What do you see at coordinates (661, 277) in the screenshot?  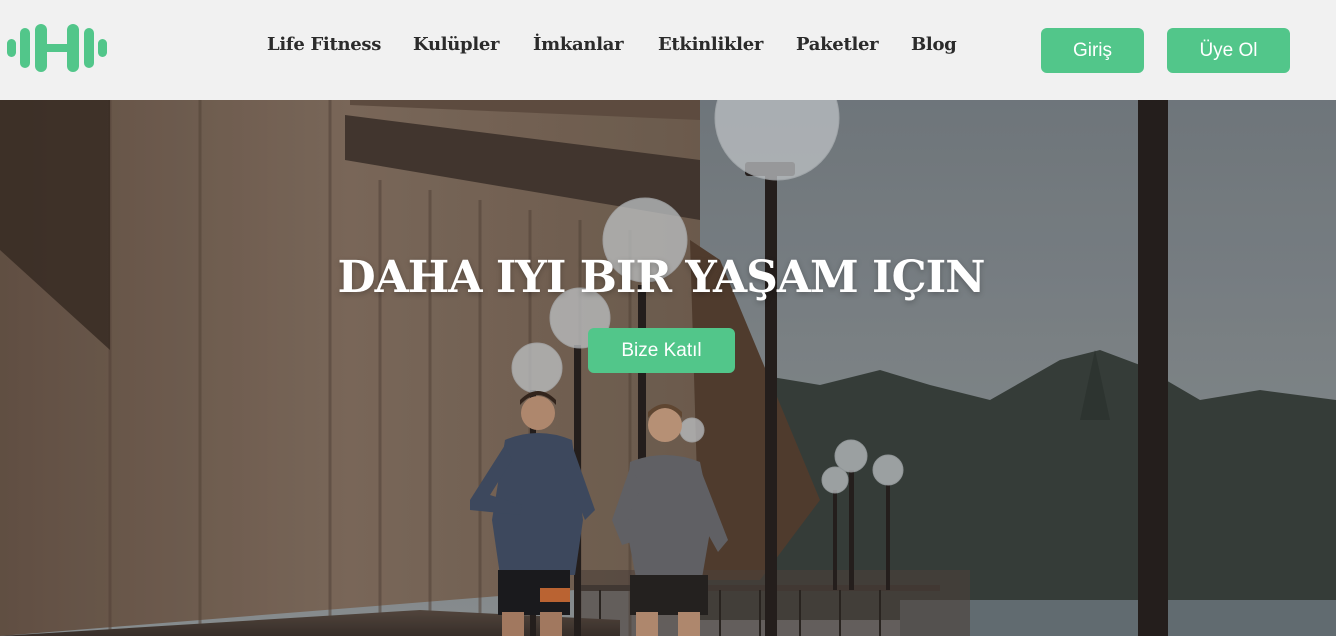 I see `hero-title: DAHA IYI BIR YAŞAM IÇIN` at bounding box center [661, 277].